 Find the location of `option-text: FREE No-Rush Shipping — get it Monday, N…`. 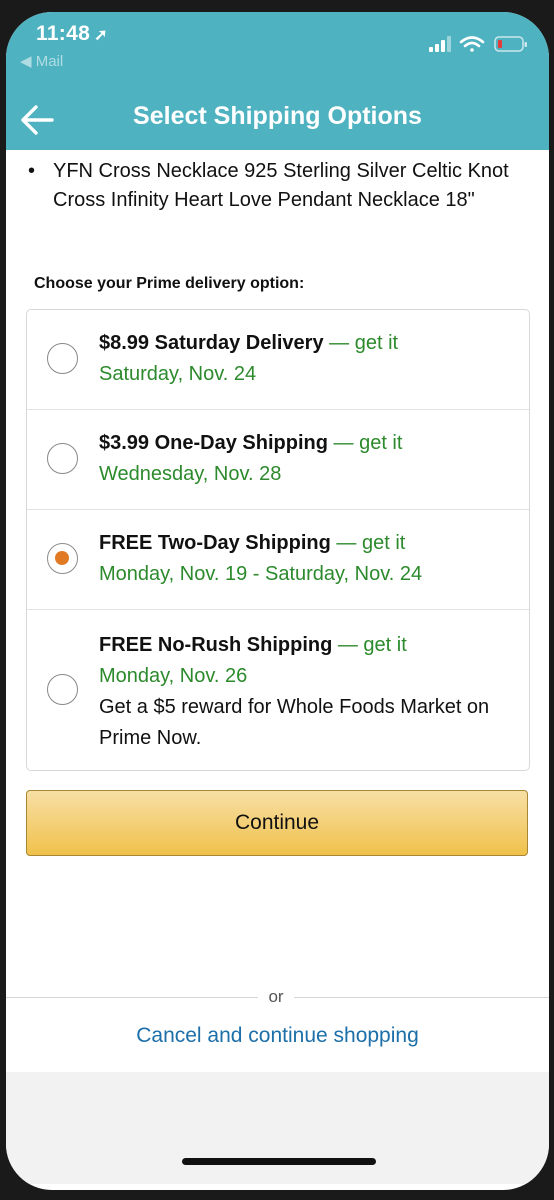

option-text: FREE No-Rush Shipping — get it Monday, N… is located at coordinates (307, 692).